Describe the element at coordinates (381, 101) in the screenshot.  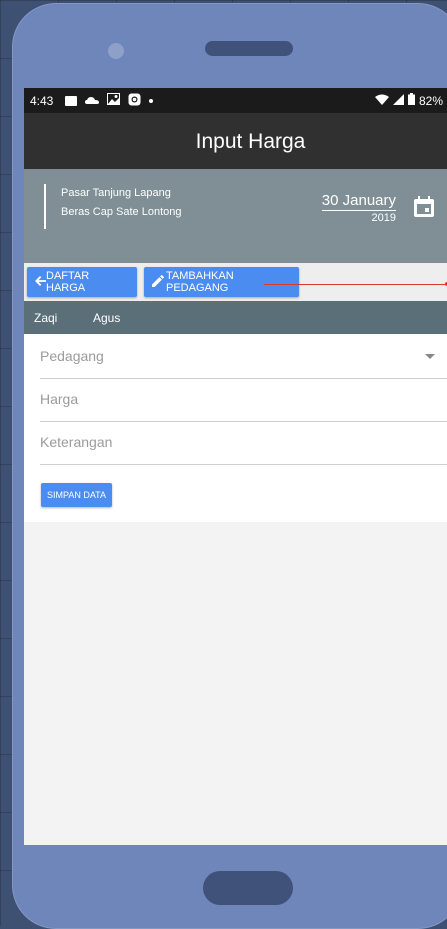
I see `wifi-icon` at that location.